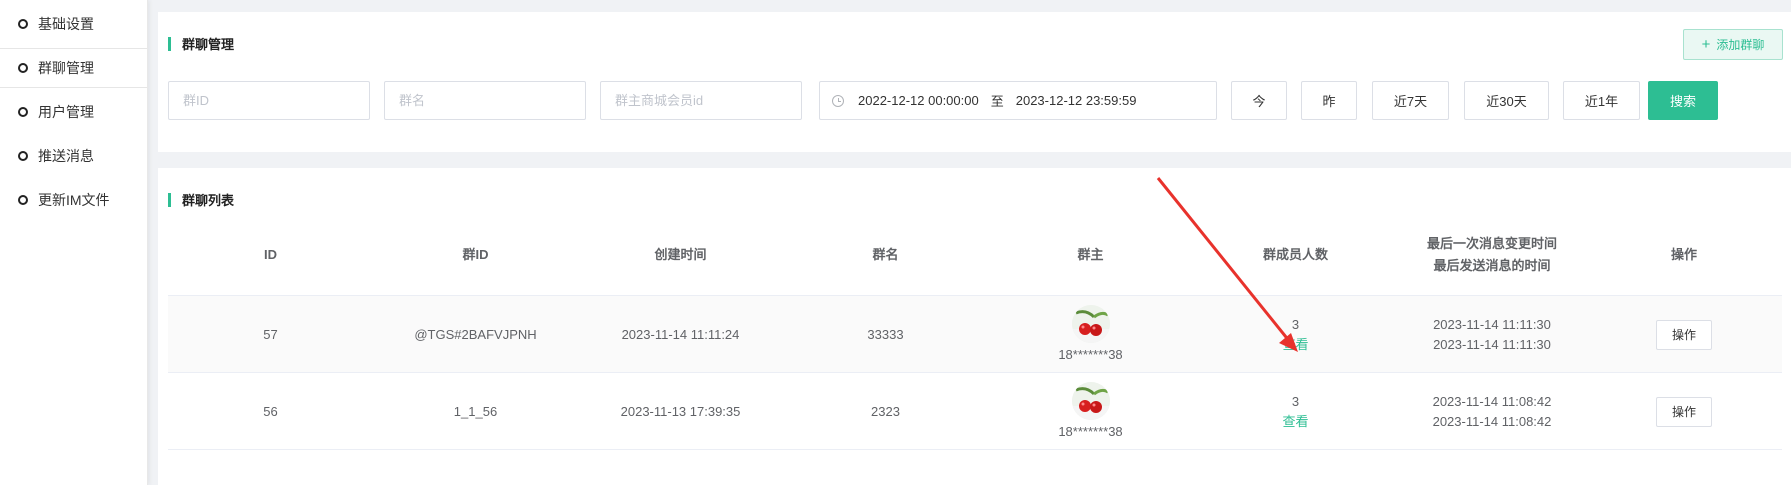 This screenshot has height=485, width=1791. Describe the element at coordinates (1740, 45) in the screenshot. I see `add-group-label: 添加群聊` at that location.